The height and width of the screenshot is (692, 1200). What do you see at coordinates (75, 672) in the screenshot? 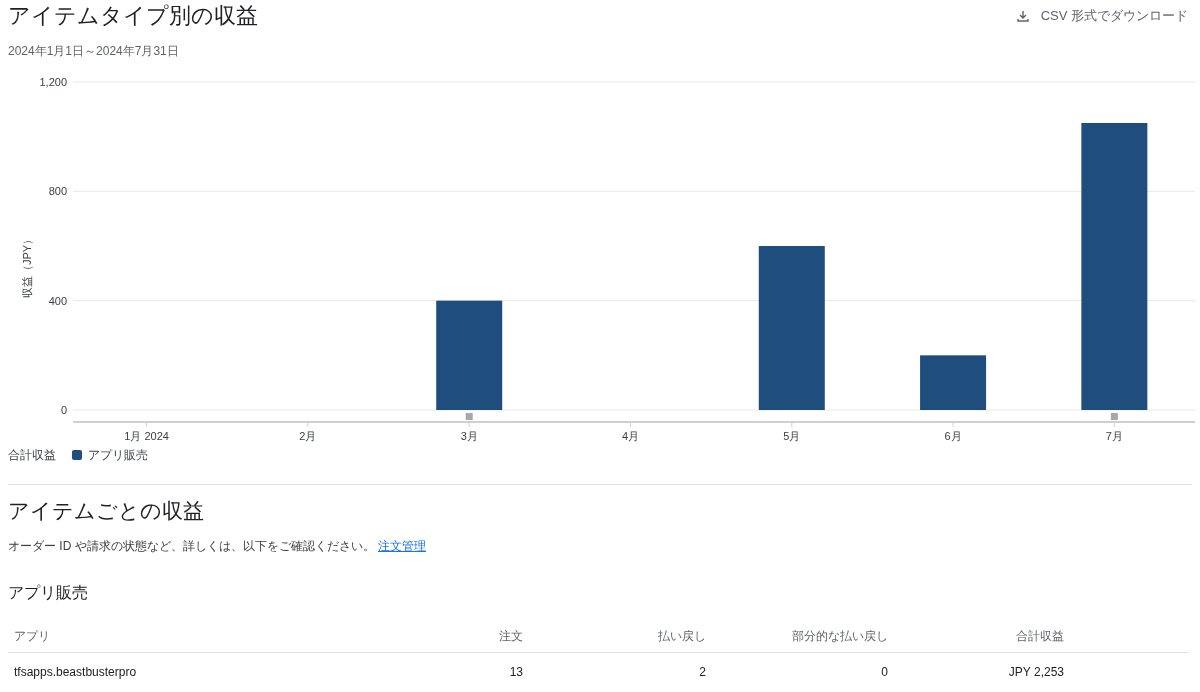
I see `table-cell-text: tfsapps.beastbusterpro` at bounding box center [75, 672].